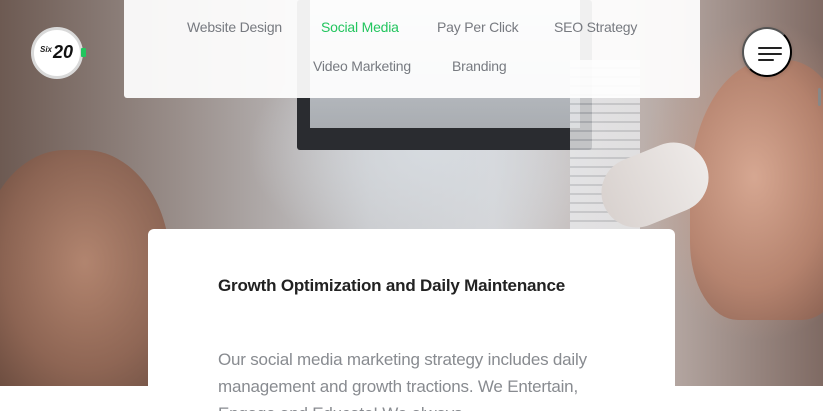  What do you see at coordinates (595, 27) in the screenshot?
I see `nav-item-seo-strategy: SEO Strategy` at bounding box center [595, 27].